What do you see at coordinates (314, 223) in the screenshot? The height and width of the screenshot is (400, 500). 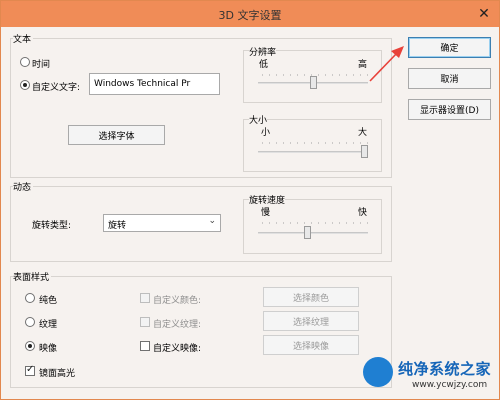 I see `speed-ticks` at bounding box center [314, 223].